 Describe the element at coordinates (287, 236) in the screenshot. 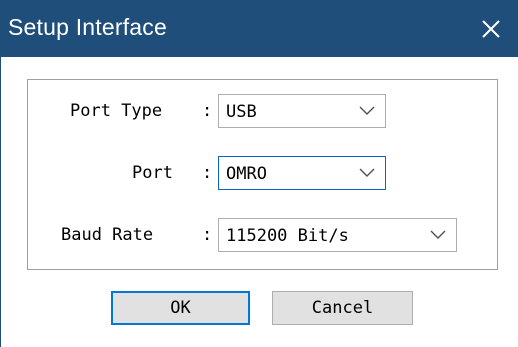

I see `baud-rate-value: 115200 Bit/s` at that location.